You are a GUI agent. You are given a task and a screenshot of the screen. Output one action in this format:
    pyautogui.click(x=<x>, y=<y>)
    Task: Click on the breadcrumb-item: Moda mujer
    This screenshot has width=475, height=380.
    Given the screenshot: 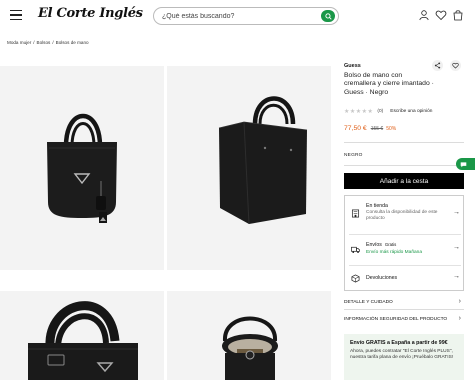 What is the action you would take?
    pyautogui.click(x=19, y=42)
    